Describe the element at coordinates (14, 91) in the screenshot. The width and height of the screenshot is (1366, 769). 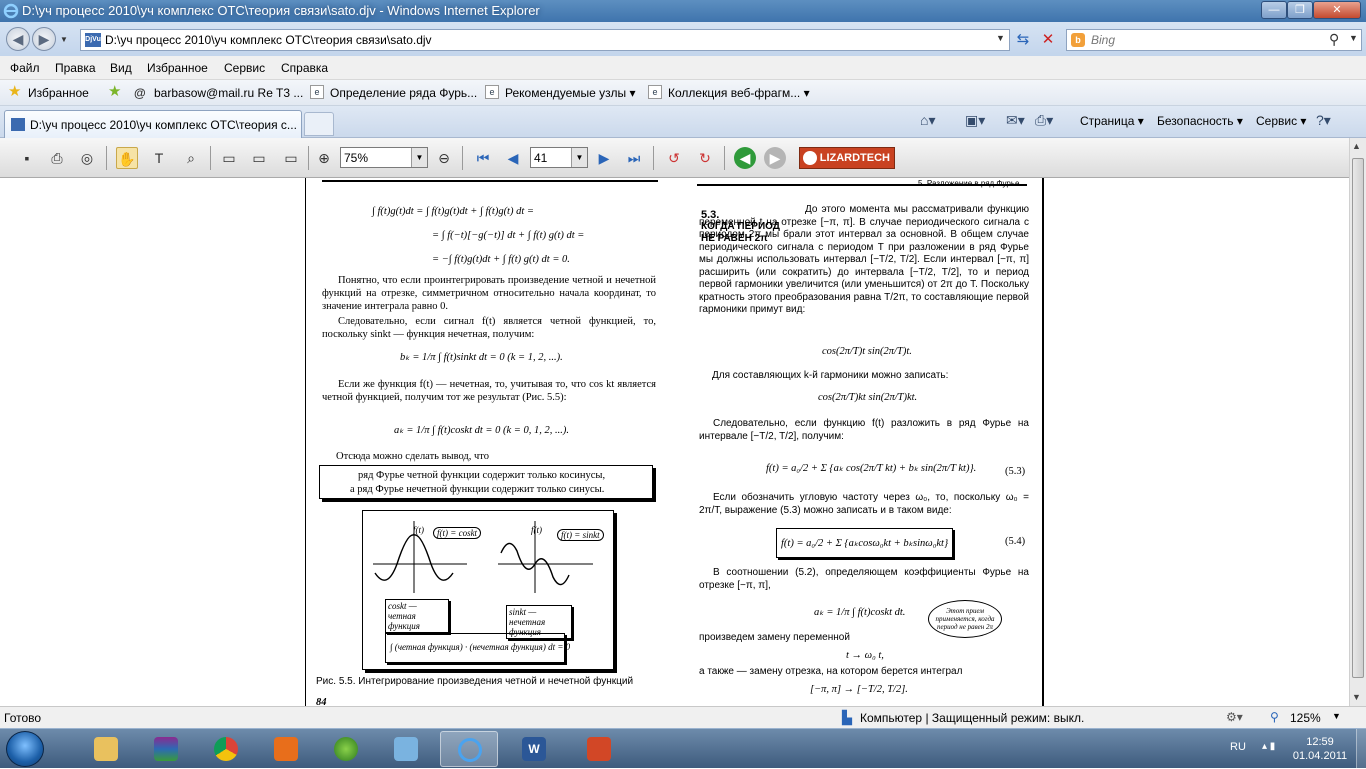
I see `favorites-star-icon: ★` at that location.